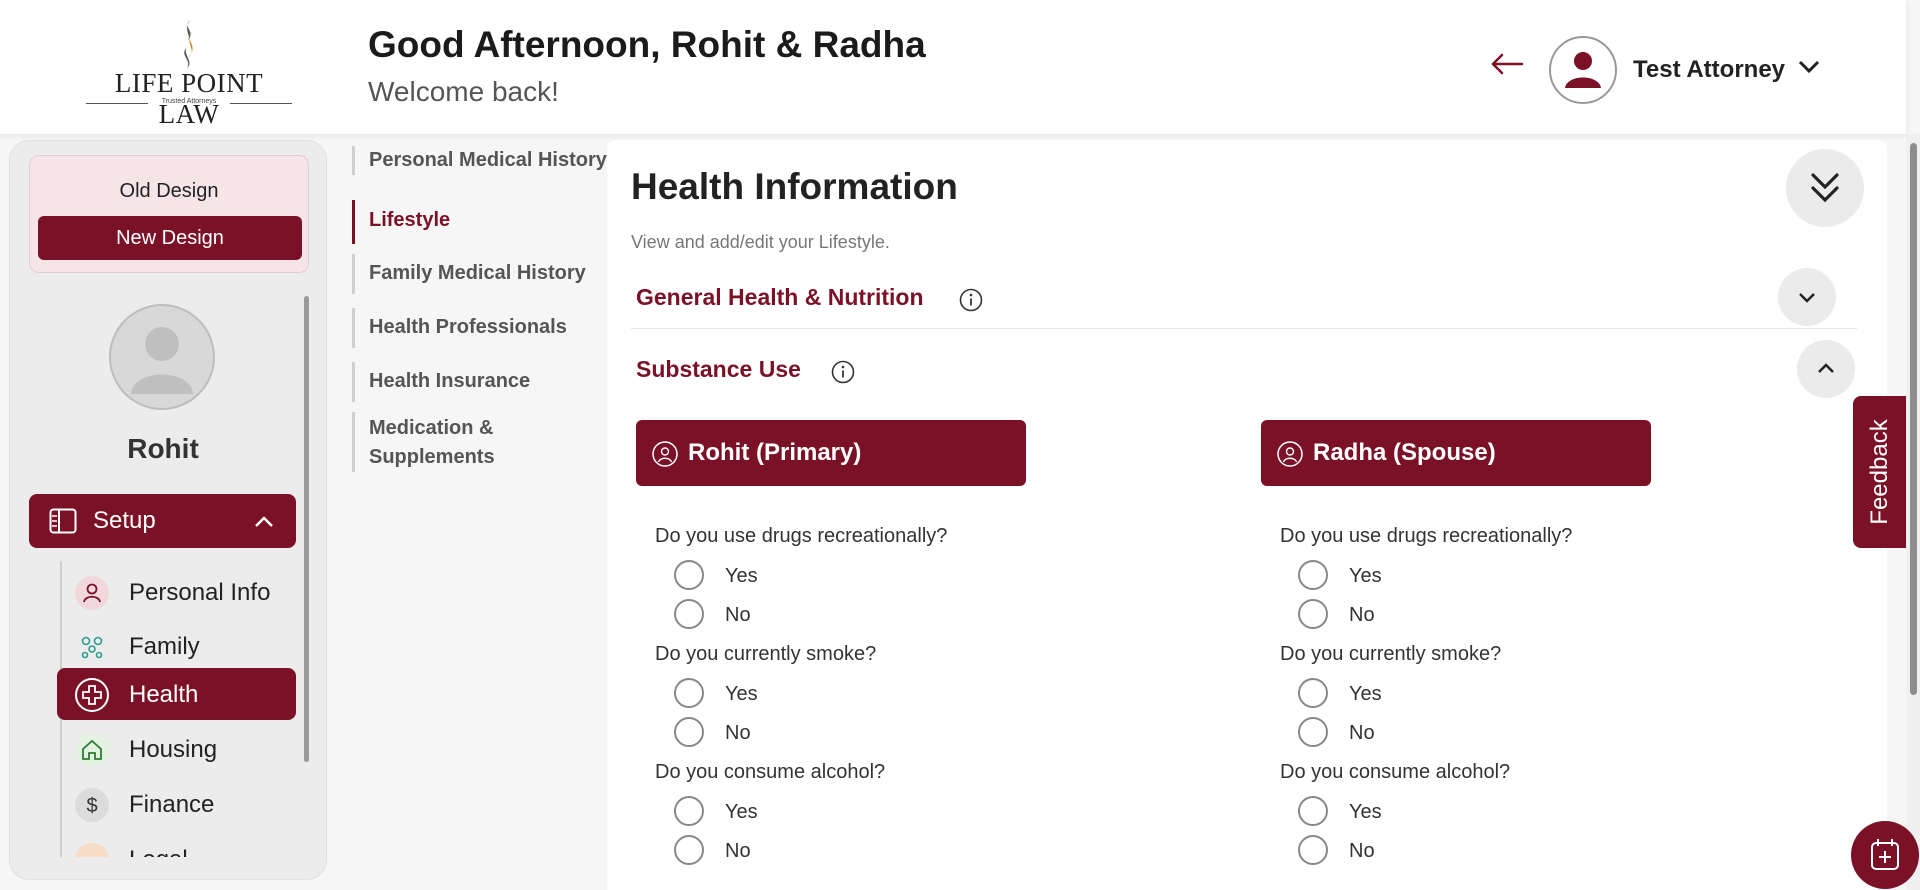 The image size is (1920, 890). What do you see at coordinates (92, 750) in the screenshot?
I see `house-icon` at bounding box center [92, 750].